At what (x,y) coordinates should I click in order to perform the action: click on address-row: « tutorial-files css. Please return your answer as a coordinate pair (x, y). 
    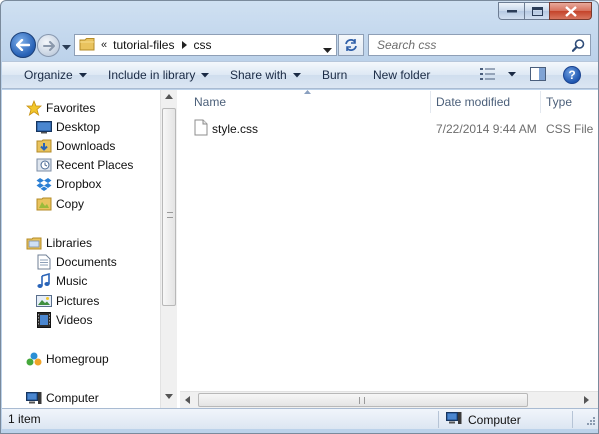
    Looking at the image, I should click on (299, 44).